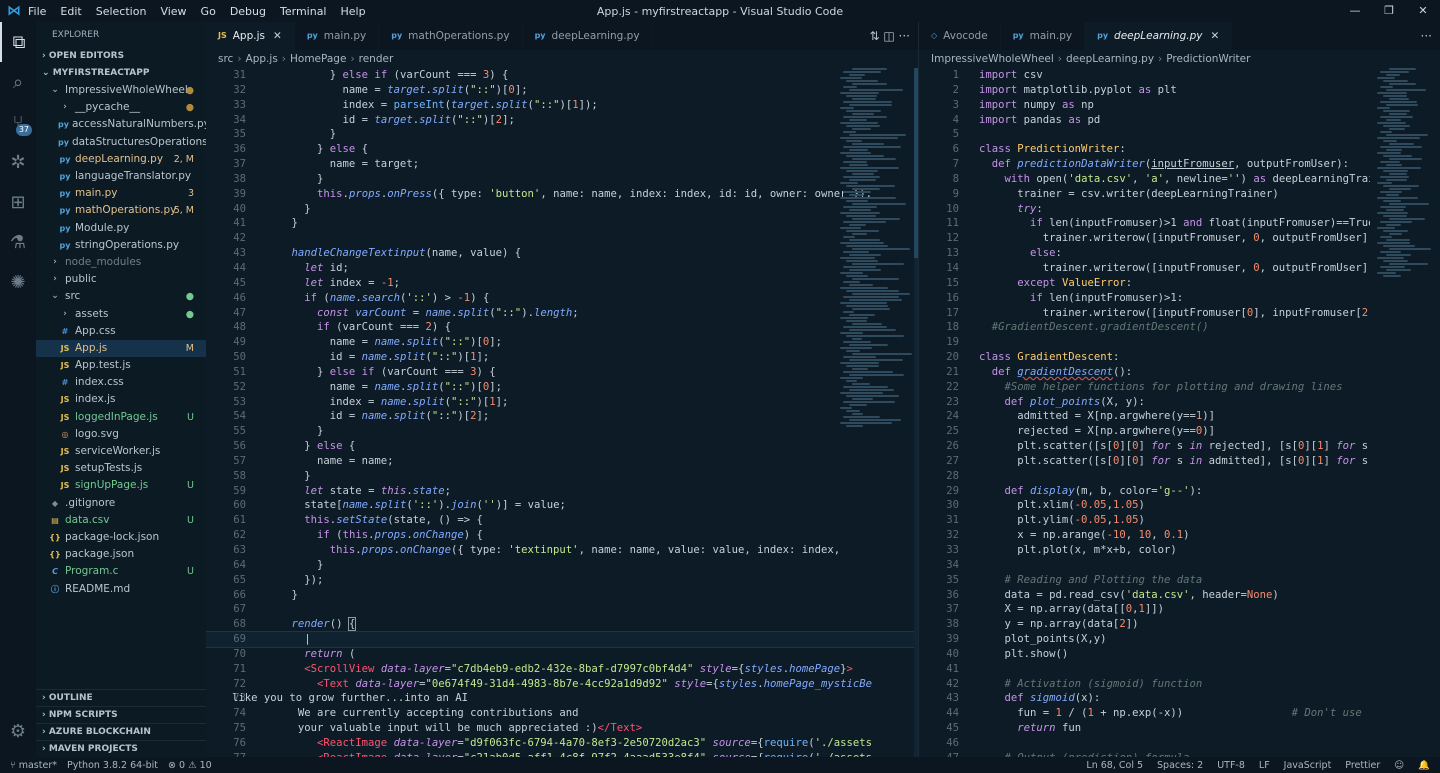 The width and height of the screenshot is (1440, 773). What do you see at coordinates (250, 36) in the screenshot?
I see `tab-app-js: JS App.js ✕` at bounding box center [250, 36].